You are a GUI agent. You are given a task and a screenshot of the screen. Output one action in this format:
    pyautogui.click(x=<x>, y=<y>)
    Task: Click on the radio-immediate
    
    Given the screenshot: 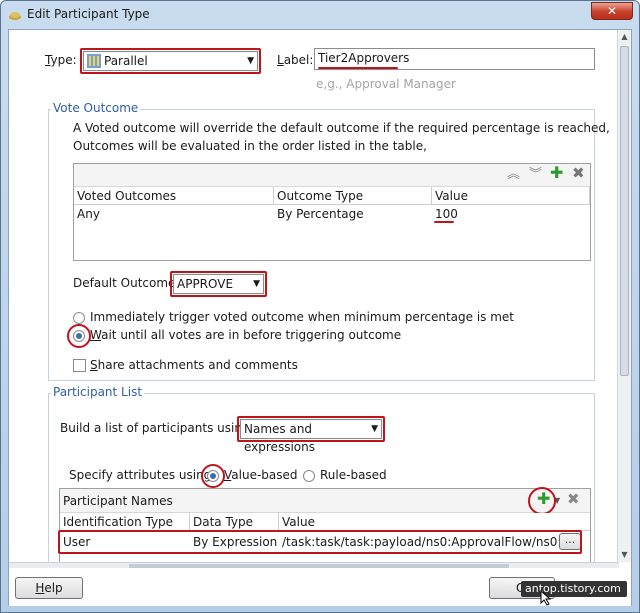 What is the action you would take?
    pyautogui.click(x=79, y=318)
    